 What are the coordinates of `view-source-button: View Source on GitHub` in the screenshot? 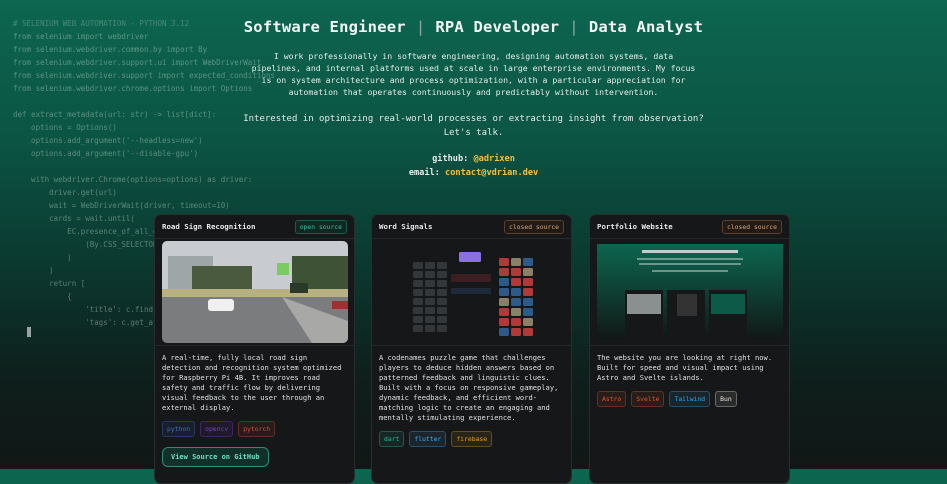 It's located at (215, 457).